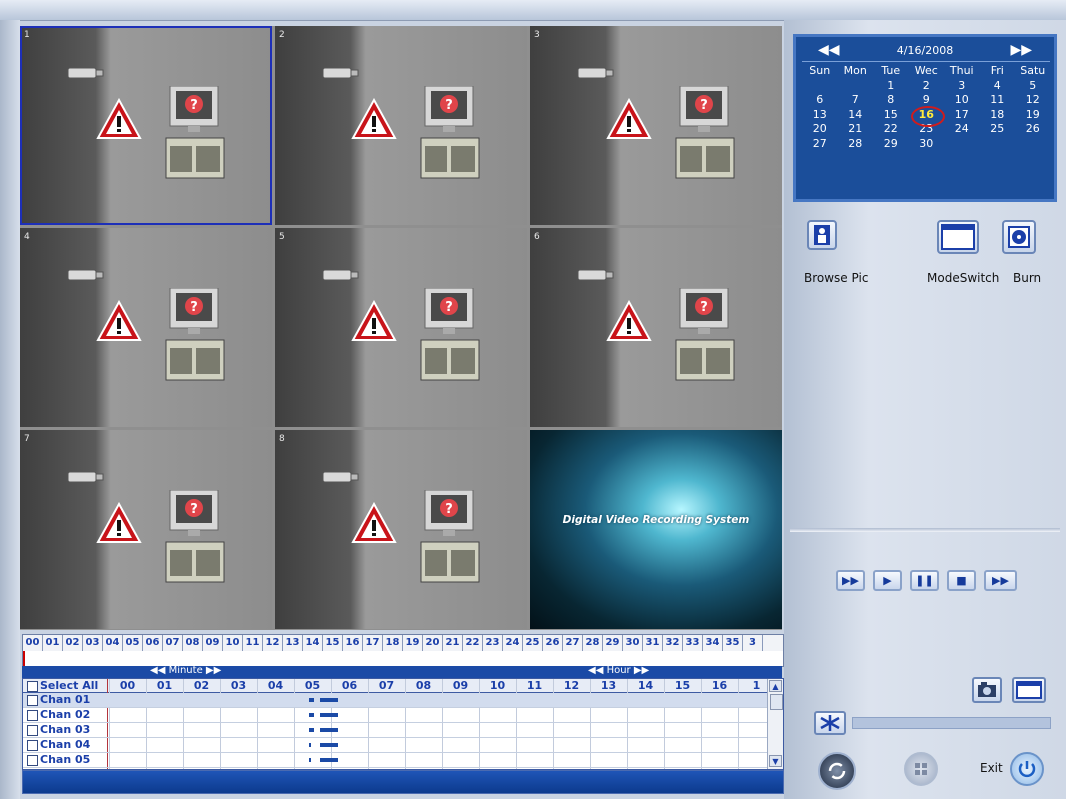 The image size is (1066, 799). What do you see at coordinates (998, 86) in the screenshot?
I see `calendar-day: 4` at bounding box center [998, 86].